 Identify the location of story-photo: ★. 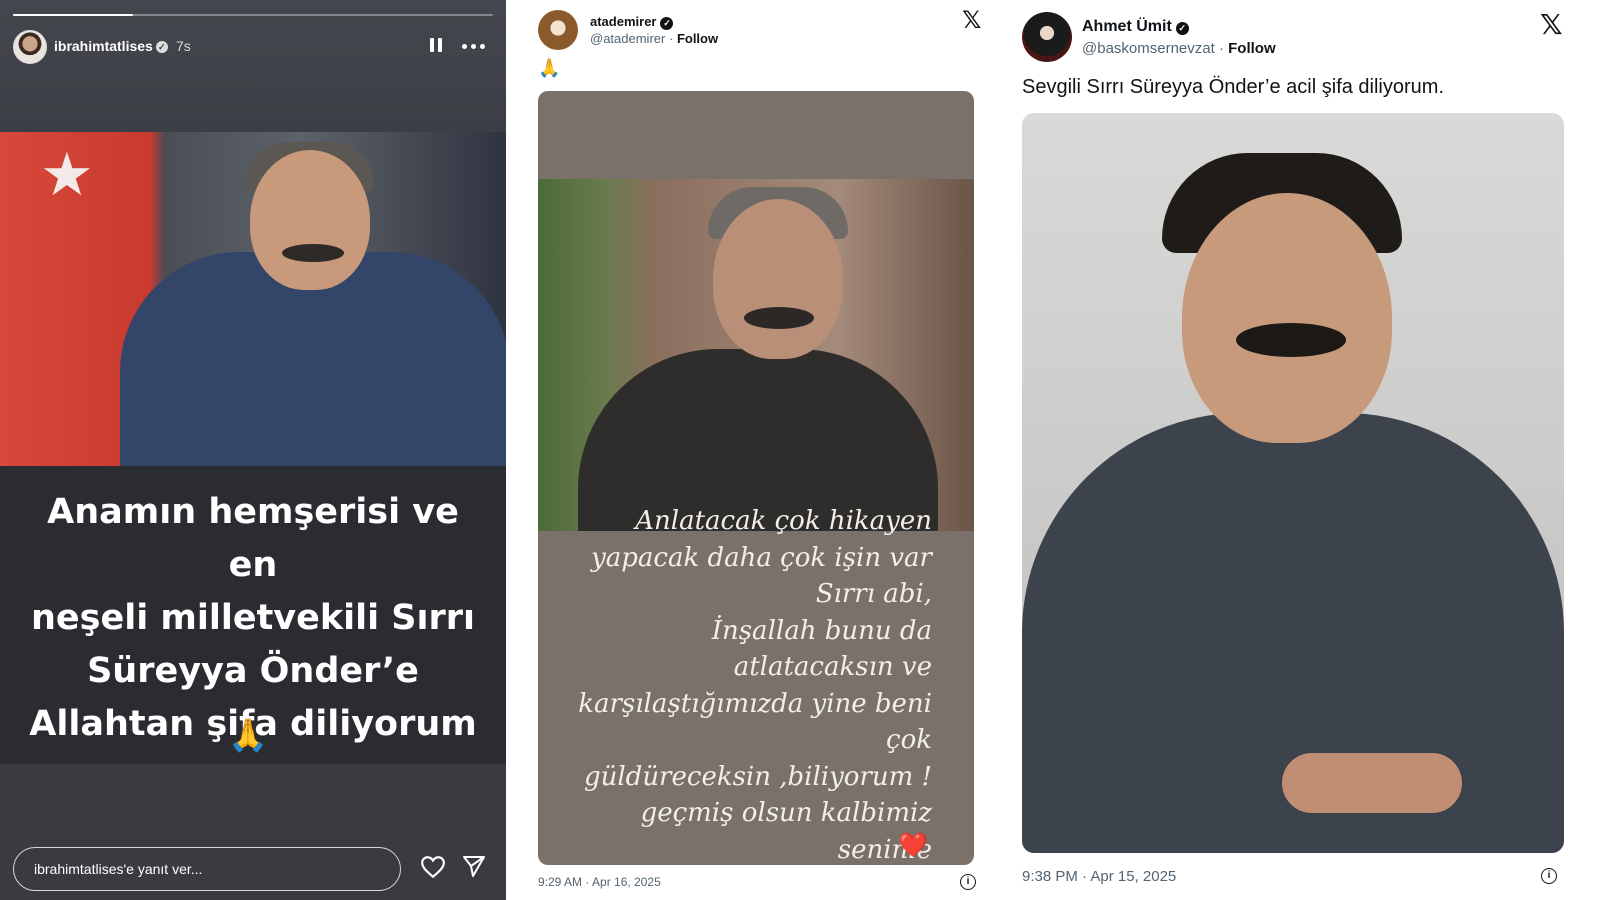
(253, 299).